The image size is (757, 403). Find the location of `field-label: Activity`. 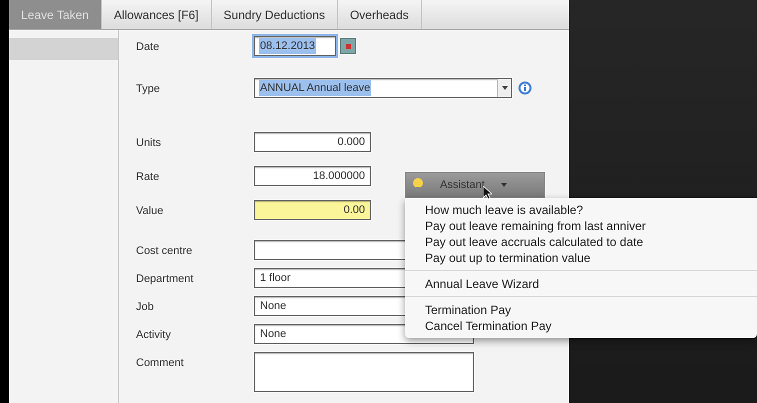

field-label: Activity is located at coordinates (154, 335).